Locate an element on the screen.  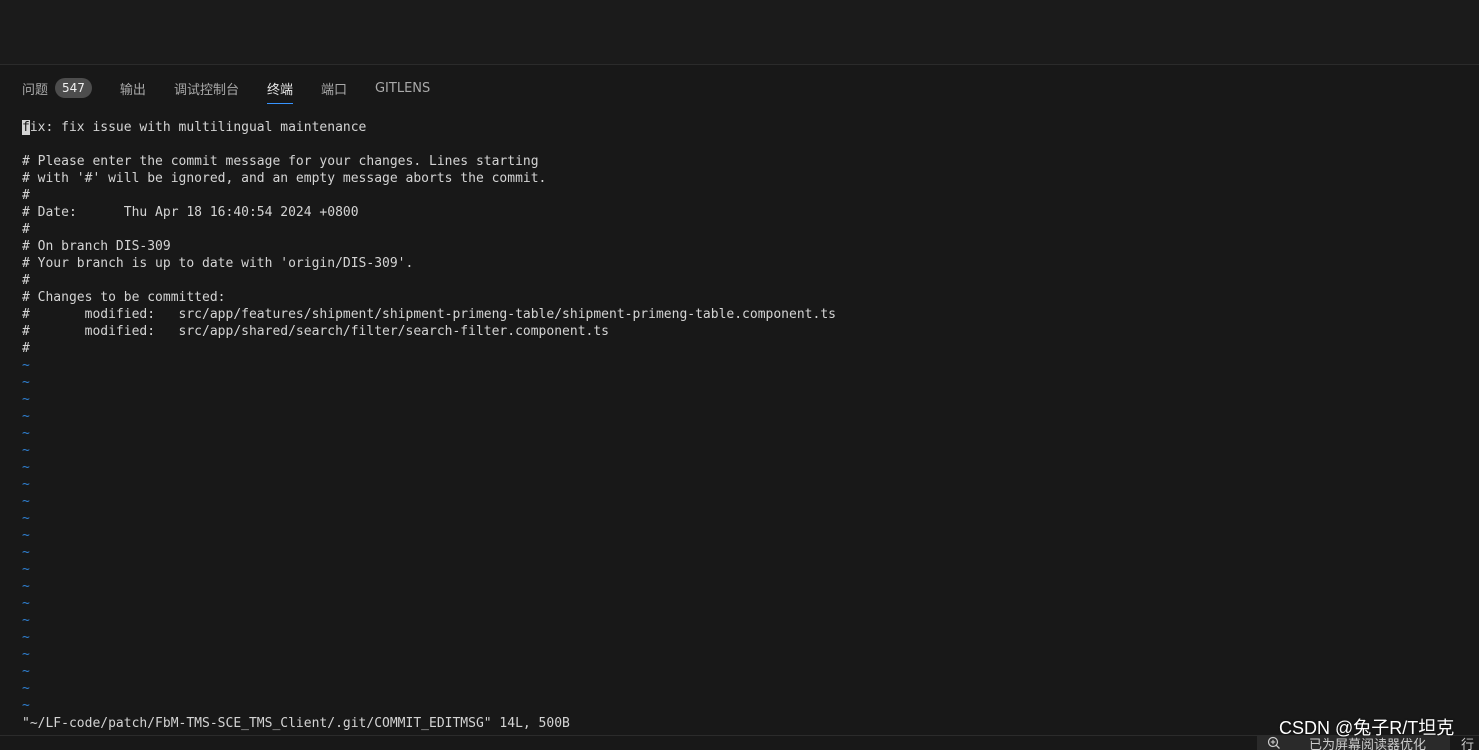
tab-gitlens: GITLENS is located at coordinates (402, 88).